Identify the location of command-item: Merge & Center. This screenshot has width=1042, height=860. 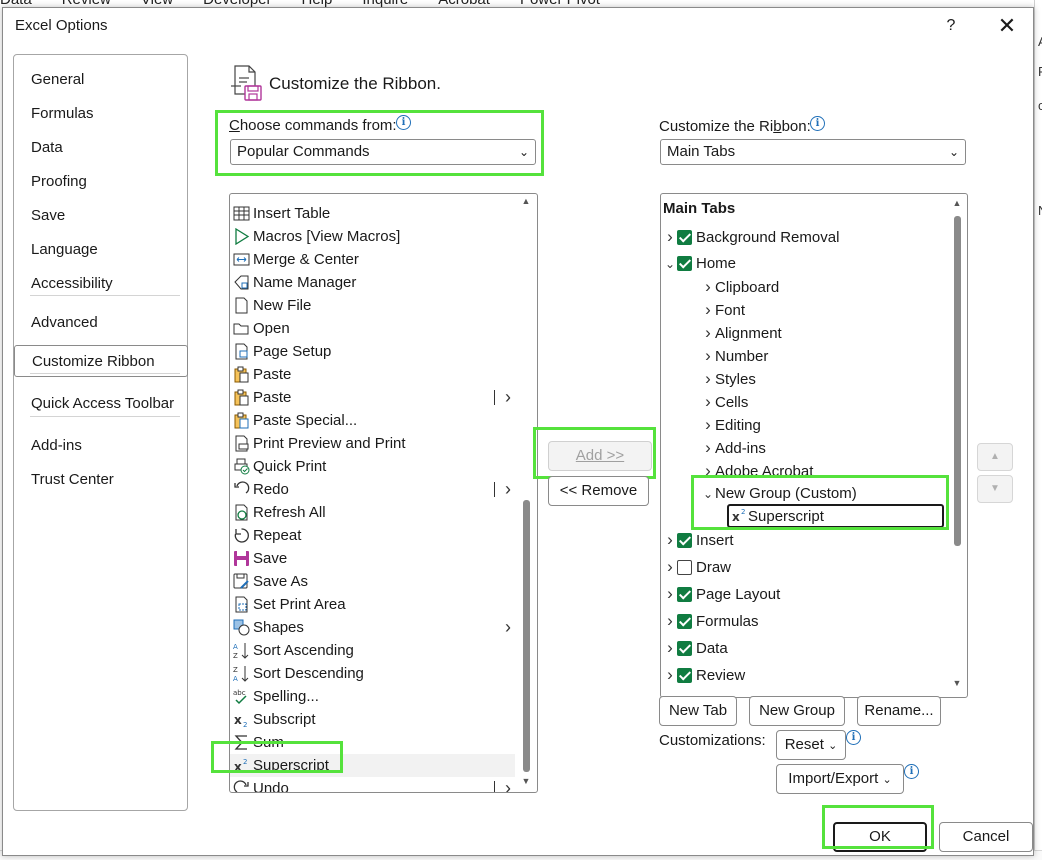
(372, 259).